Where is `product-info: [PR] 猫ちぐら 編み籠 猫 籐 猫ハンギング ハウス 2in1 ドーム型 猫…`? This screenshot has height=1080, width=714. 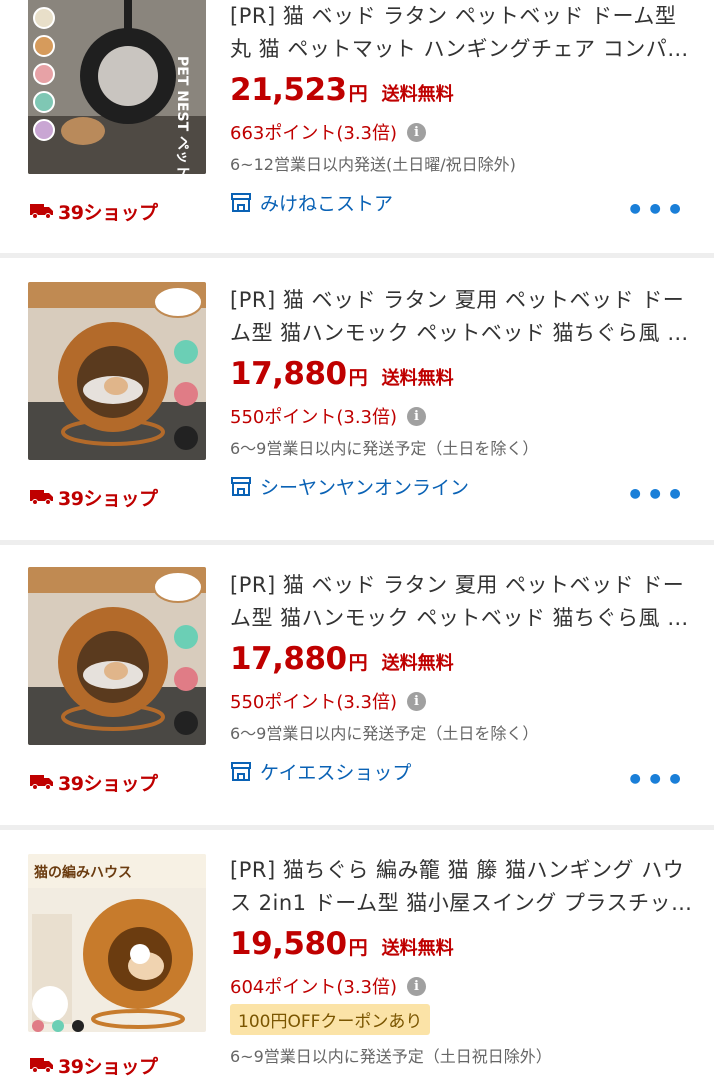
product-info: [PR] 猫ちぐら 編み籠 猫 籐 猫ハンギング ハウス 2in1 ドーム型 猫… is located at coordinates (462, 962).